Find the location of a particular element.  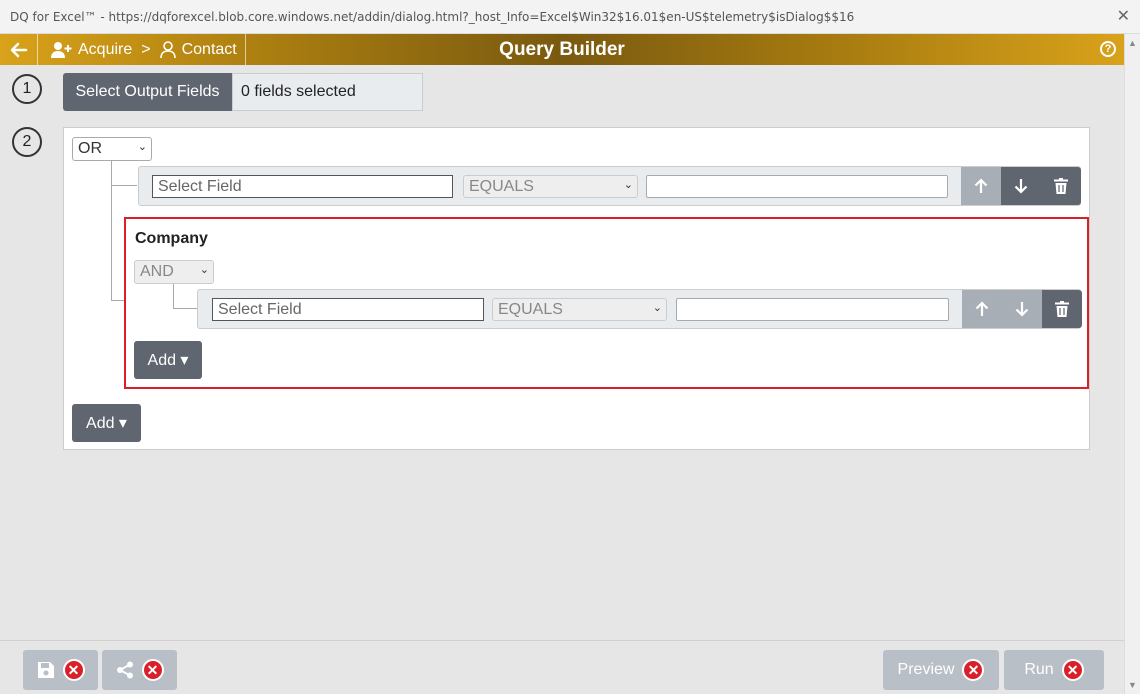

scroll-up-icon: ▲ is located at coordinates (1132, 43).